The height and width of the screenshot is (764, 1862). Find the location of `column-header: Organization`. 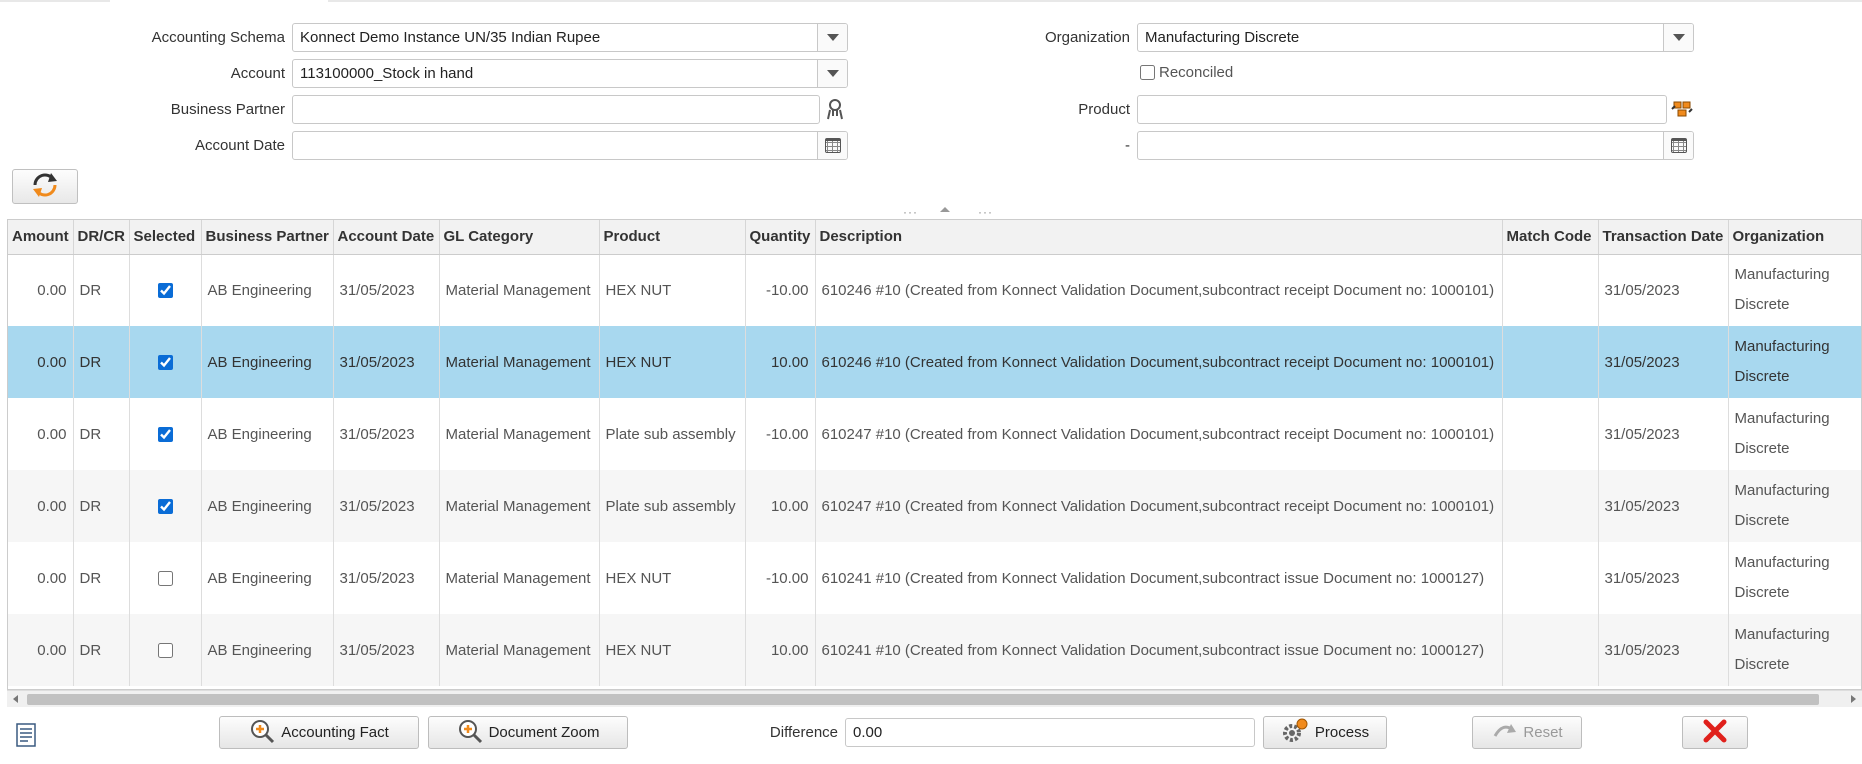

column-header: Organization is located at coordinates (1794, 237).